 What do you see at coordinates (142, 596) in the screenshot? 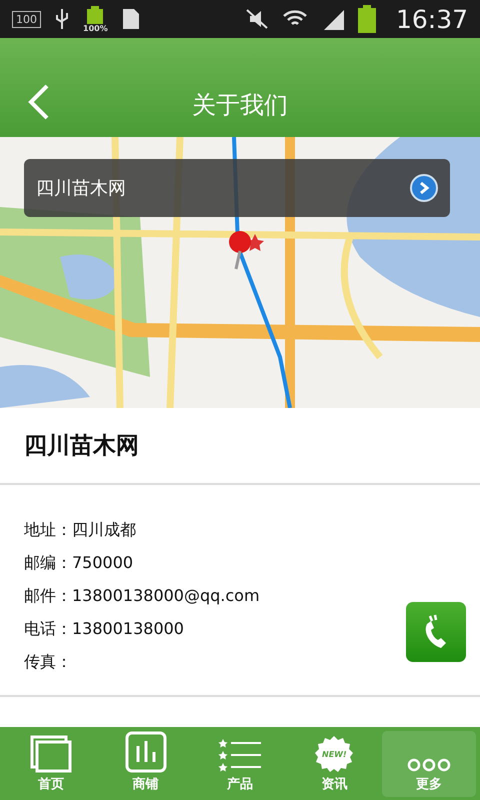
I see `info-line: 邮件：13800138000@qq.com` at bounding box center [142, 596].